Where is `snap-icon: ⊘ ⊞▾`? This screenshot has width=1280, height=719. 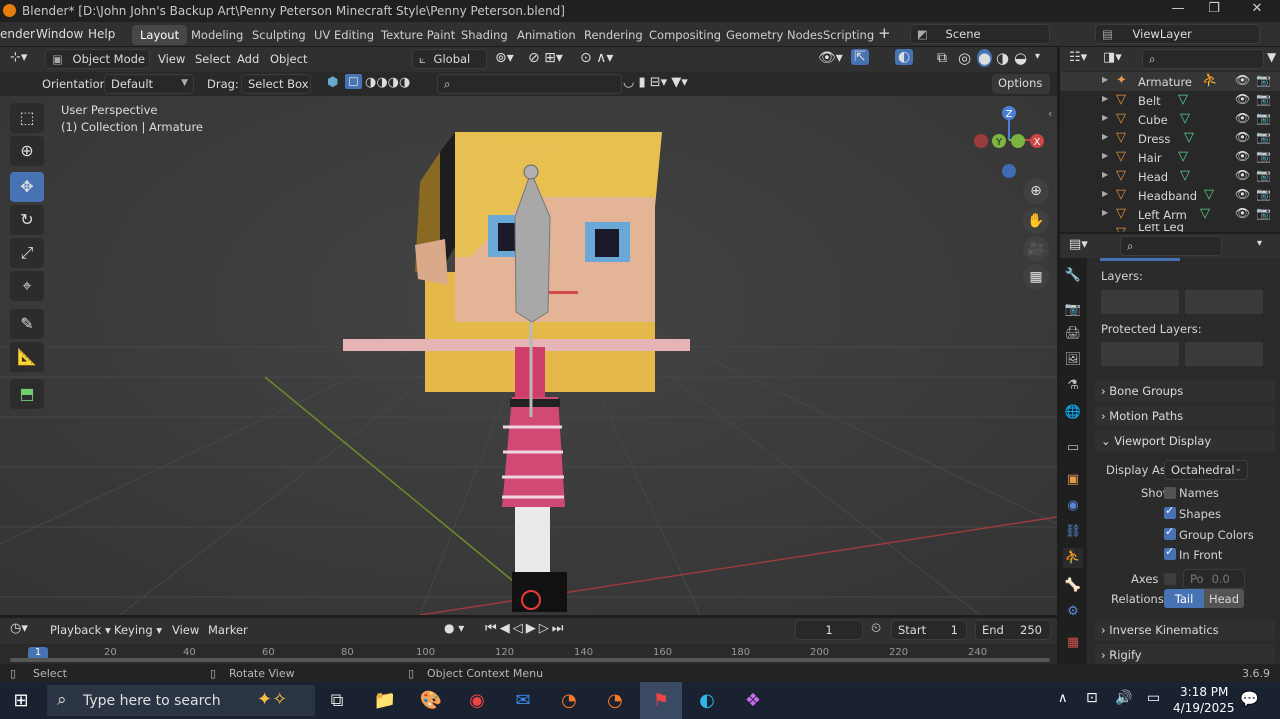 snap-icon: ⊘ ⊞▾ is located at coordinates (545, 58).